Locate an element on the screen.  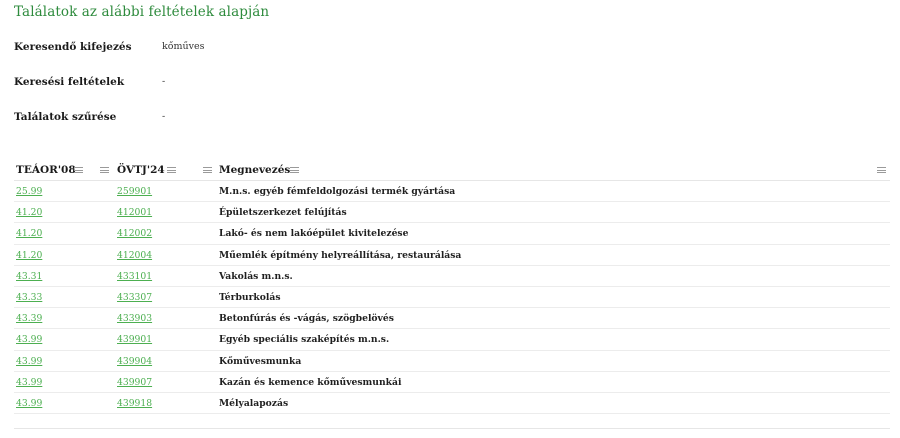
table-row: 43.31 433101 Vakolás m.n.s. is located at coordinates (452, 276).